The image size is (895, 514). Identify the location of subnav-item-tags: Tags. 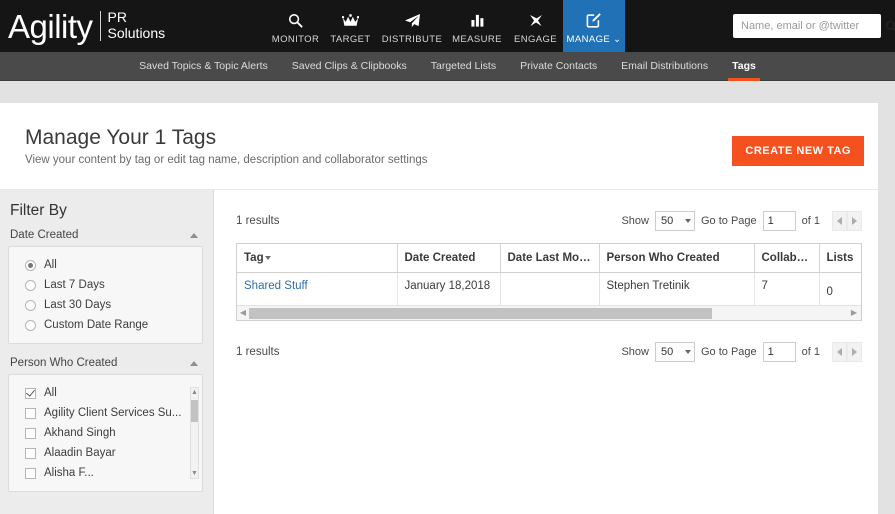
(744, 66).